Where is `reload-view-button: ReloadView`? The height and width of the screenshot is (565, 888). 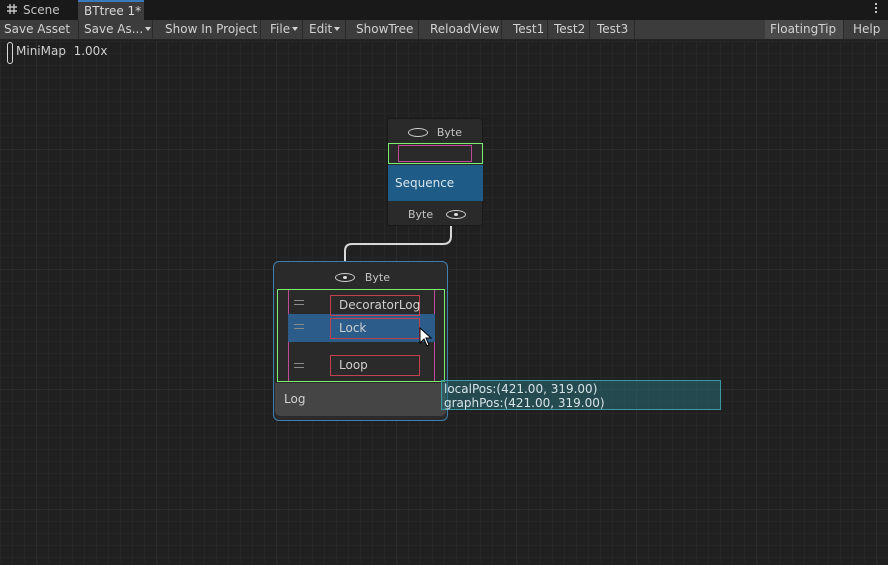
reload-view-button: ReloadView is located at coordinates (464, 29).